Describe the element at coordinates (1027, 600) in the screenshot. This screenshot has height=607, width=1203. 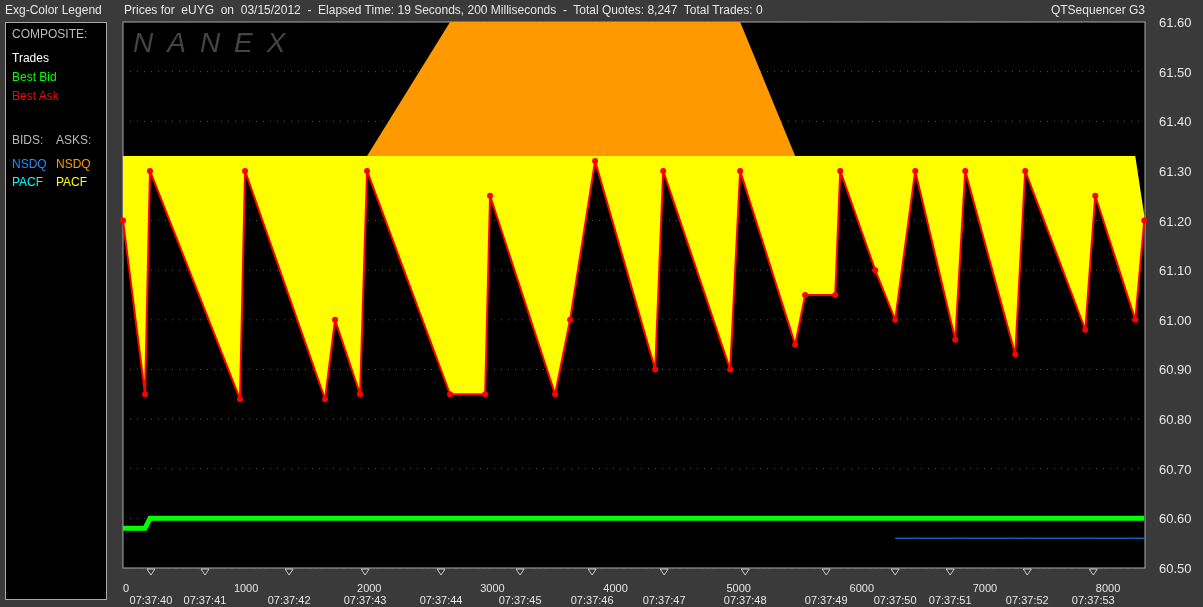
I see `time-label: 07:37:52` at that location.